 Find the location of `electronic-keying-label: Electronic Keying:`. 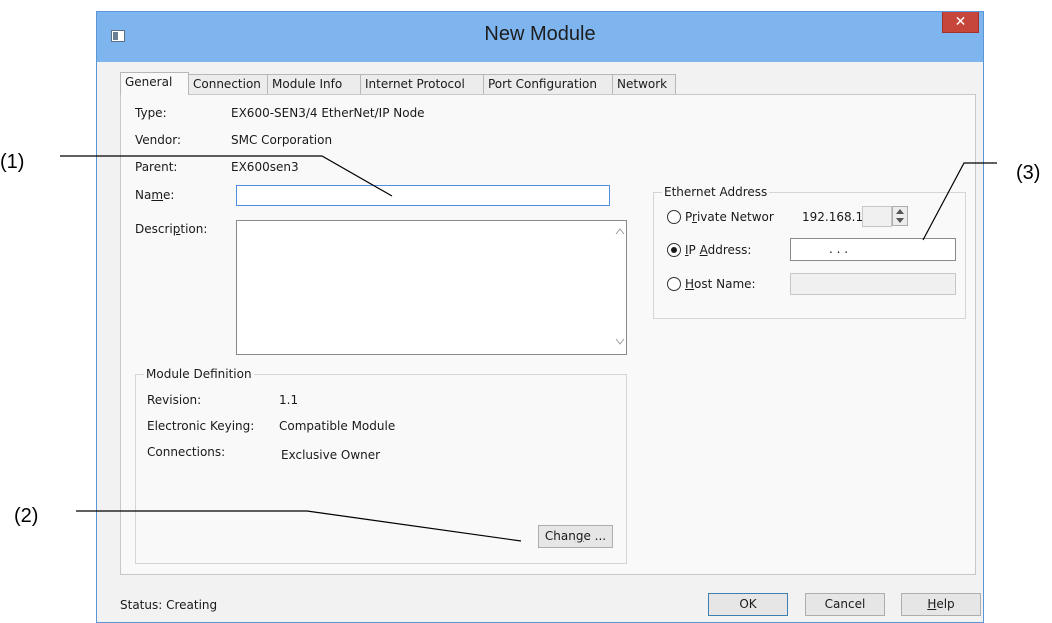

electronic-keying-label: Electronic Keying: is located at coordinates (201, 426).